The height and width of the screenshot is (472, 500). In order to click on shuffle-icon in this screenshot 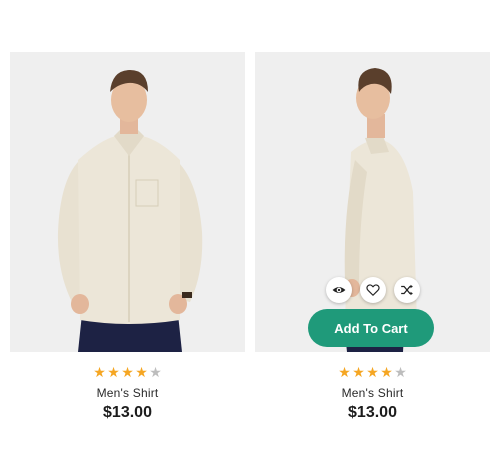, I will do `click(406, 290)`.